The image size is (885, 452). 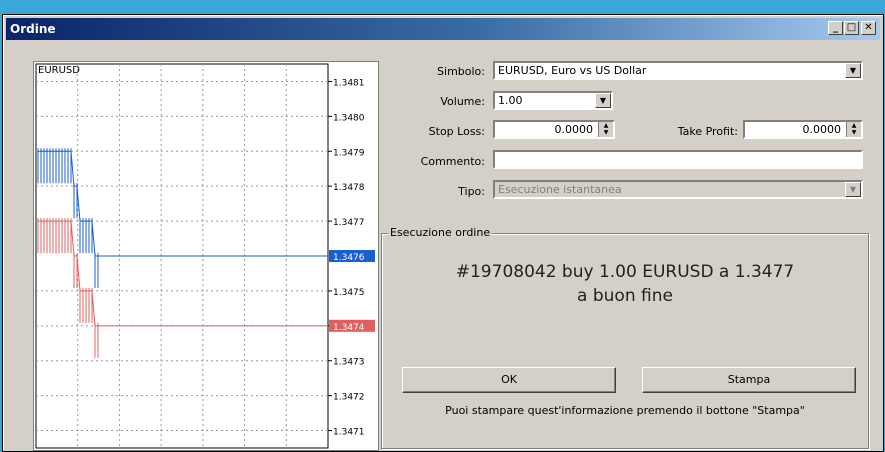 I want to click on title-bar: Ordine _ □ ✕, so click(x=443, y=29).